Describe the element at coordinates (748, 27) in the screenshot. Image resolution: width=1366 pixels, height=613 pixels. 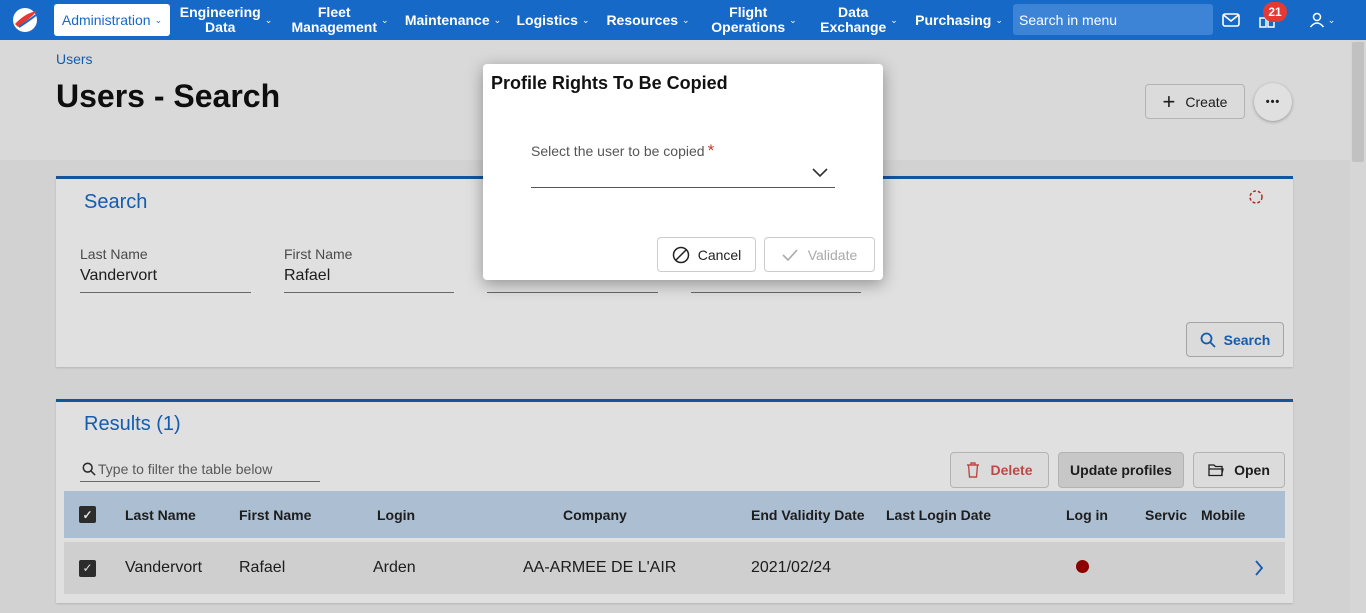
I see `nav-flight-operations-line2: Operations` at that location.